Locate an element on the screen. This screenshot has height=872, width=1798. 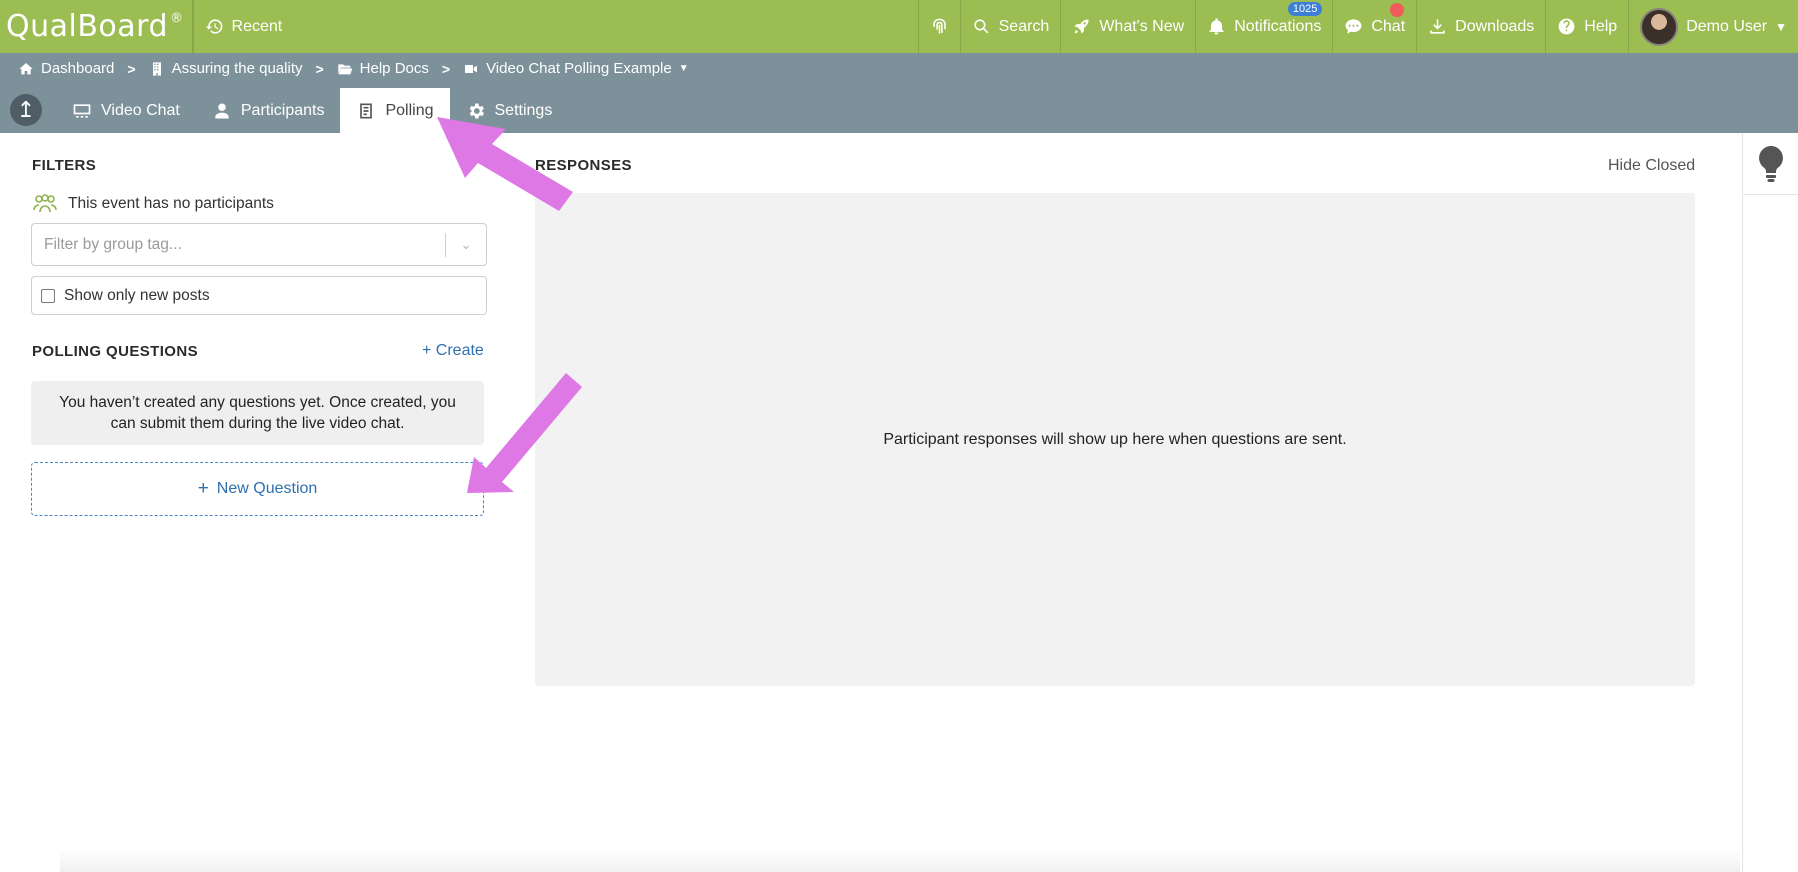
show-new-posts-label: Show only new posts is located at coordinates (137, 295).